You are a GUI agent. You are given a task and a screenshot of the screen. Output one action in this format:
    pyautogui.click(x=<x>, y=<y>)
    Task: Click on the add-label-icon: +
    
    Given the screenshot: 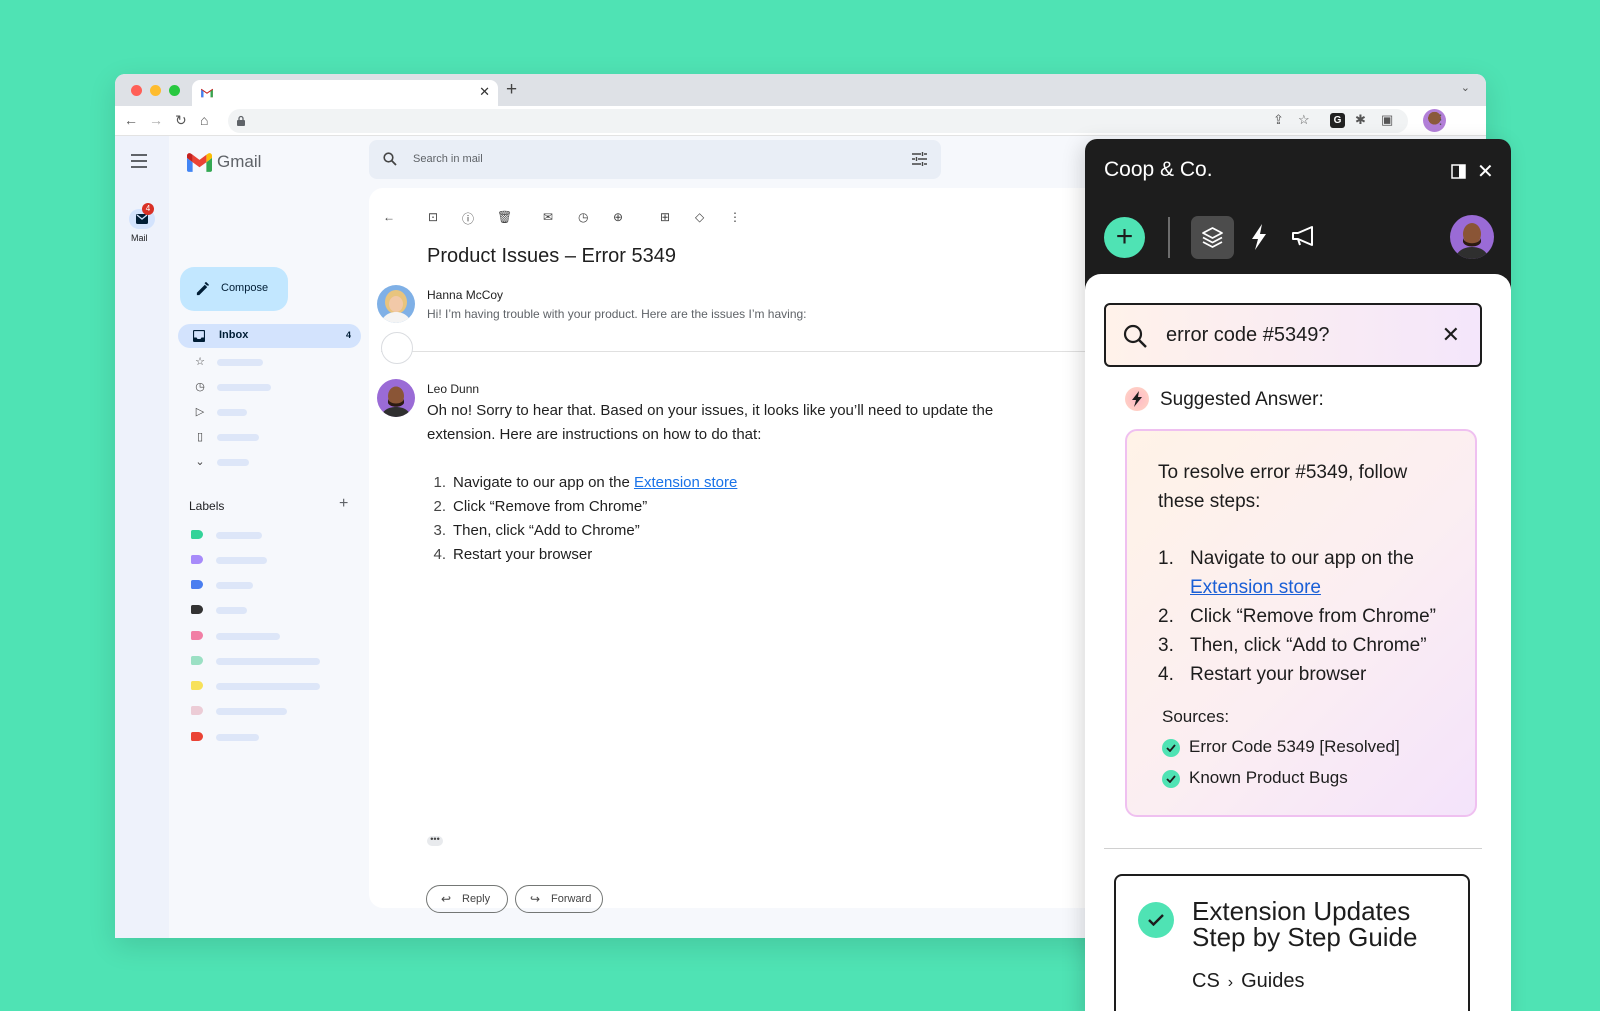 What is the action you would take?
    pyautogui.click(x=343, y=504)
    